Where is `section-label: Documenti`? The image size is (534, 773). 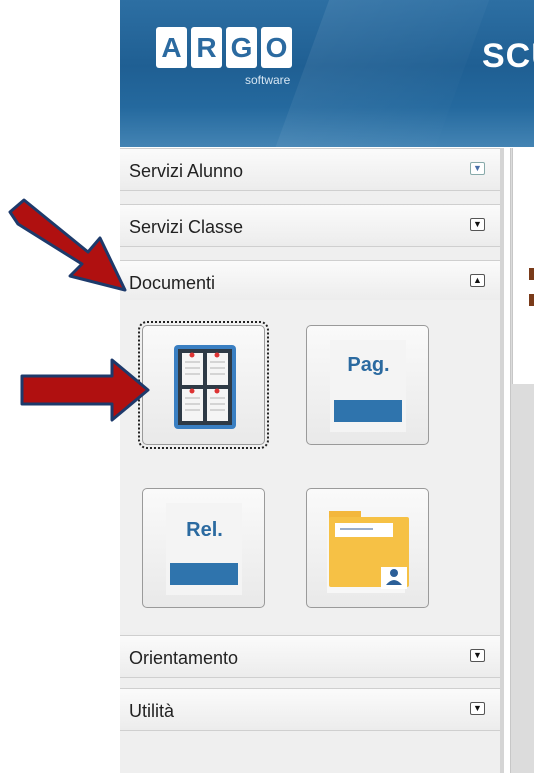
section-label: Documenti is located at coordinates (172, 283).